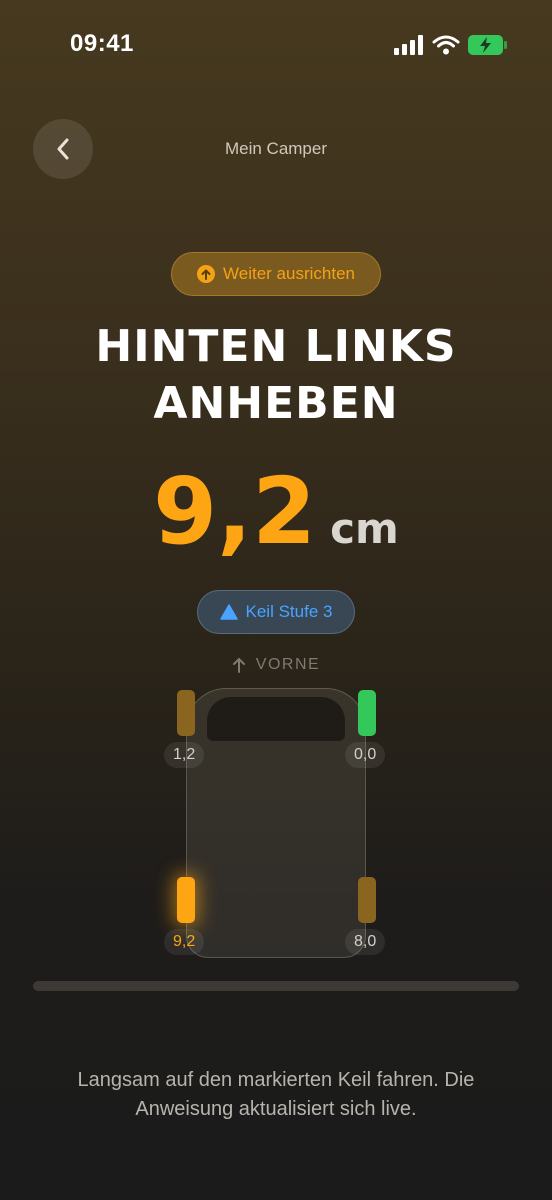 The width and height of the screenshot is (552, 1200). I want to click on wheel-rear-left, so click(186, 900).